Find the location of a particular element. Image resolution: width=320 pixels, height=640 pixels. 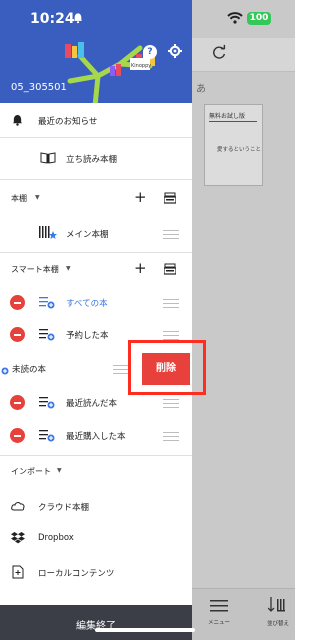

import-section-label: インポート is located at coordinates (31, 471).